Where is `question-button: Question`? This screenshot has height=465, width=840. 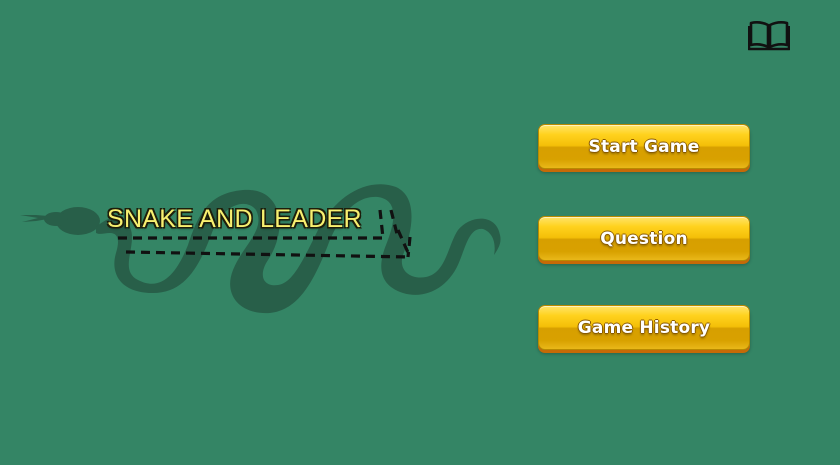 question-button: Question is located at coordinates (644, 238).